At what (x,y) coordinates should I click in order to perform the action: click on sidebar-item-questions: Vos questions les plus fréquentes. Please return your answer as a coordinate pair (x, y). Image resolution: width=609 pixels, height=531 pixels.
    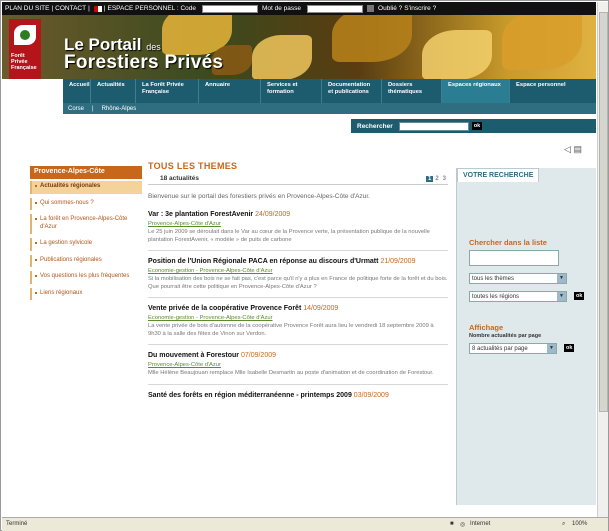
    Looking at the image, I should click on (86, 277).